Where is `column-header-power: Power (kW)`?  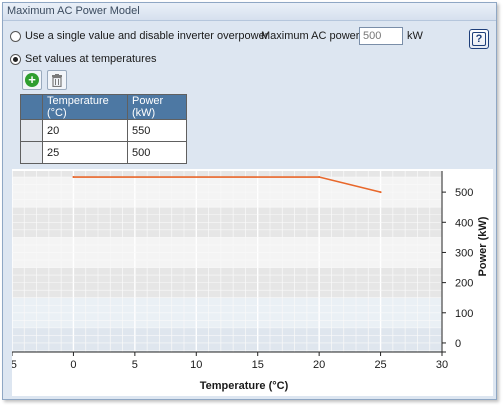 column-header-power: Power (kW) is located at coordinates (157, 107).